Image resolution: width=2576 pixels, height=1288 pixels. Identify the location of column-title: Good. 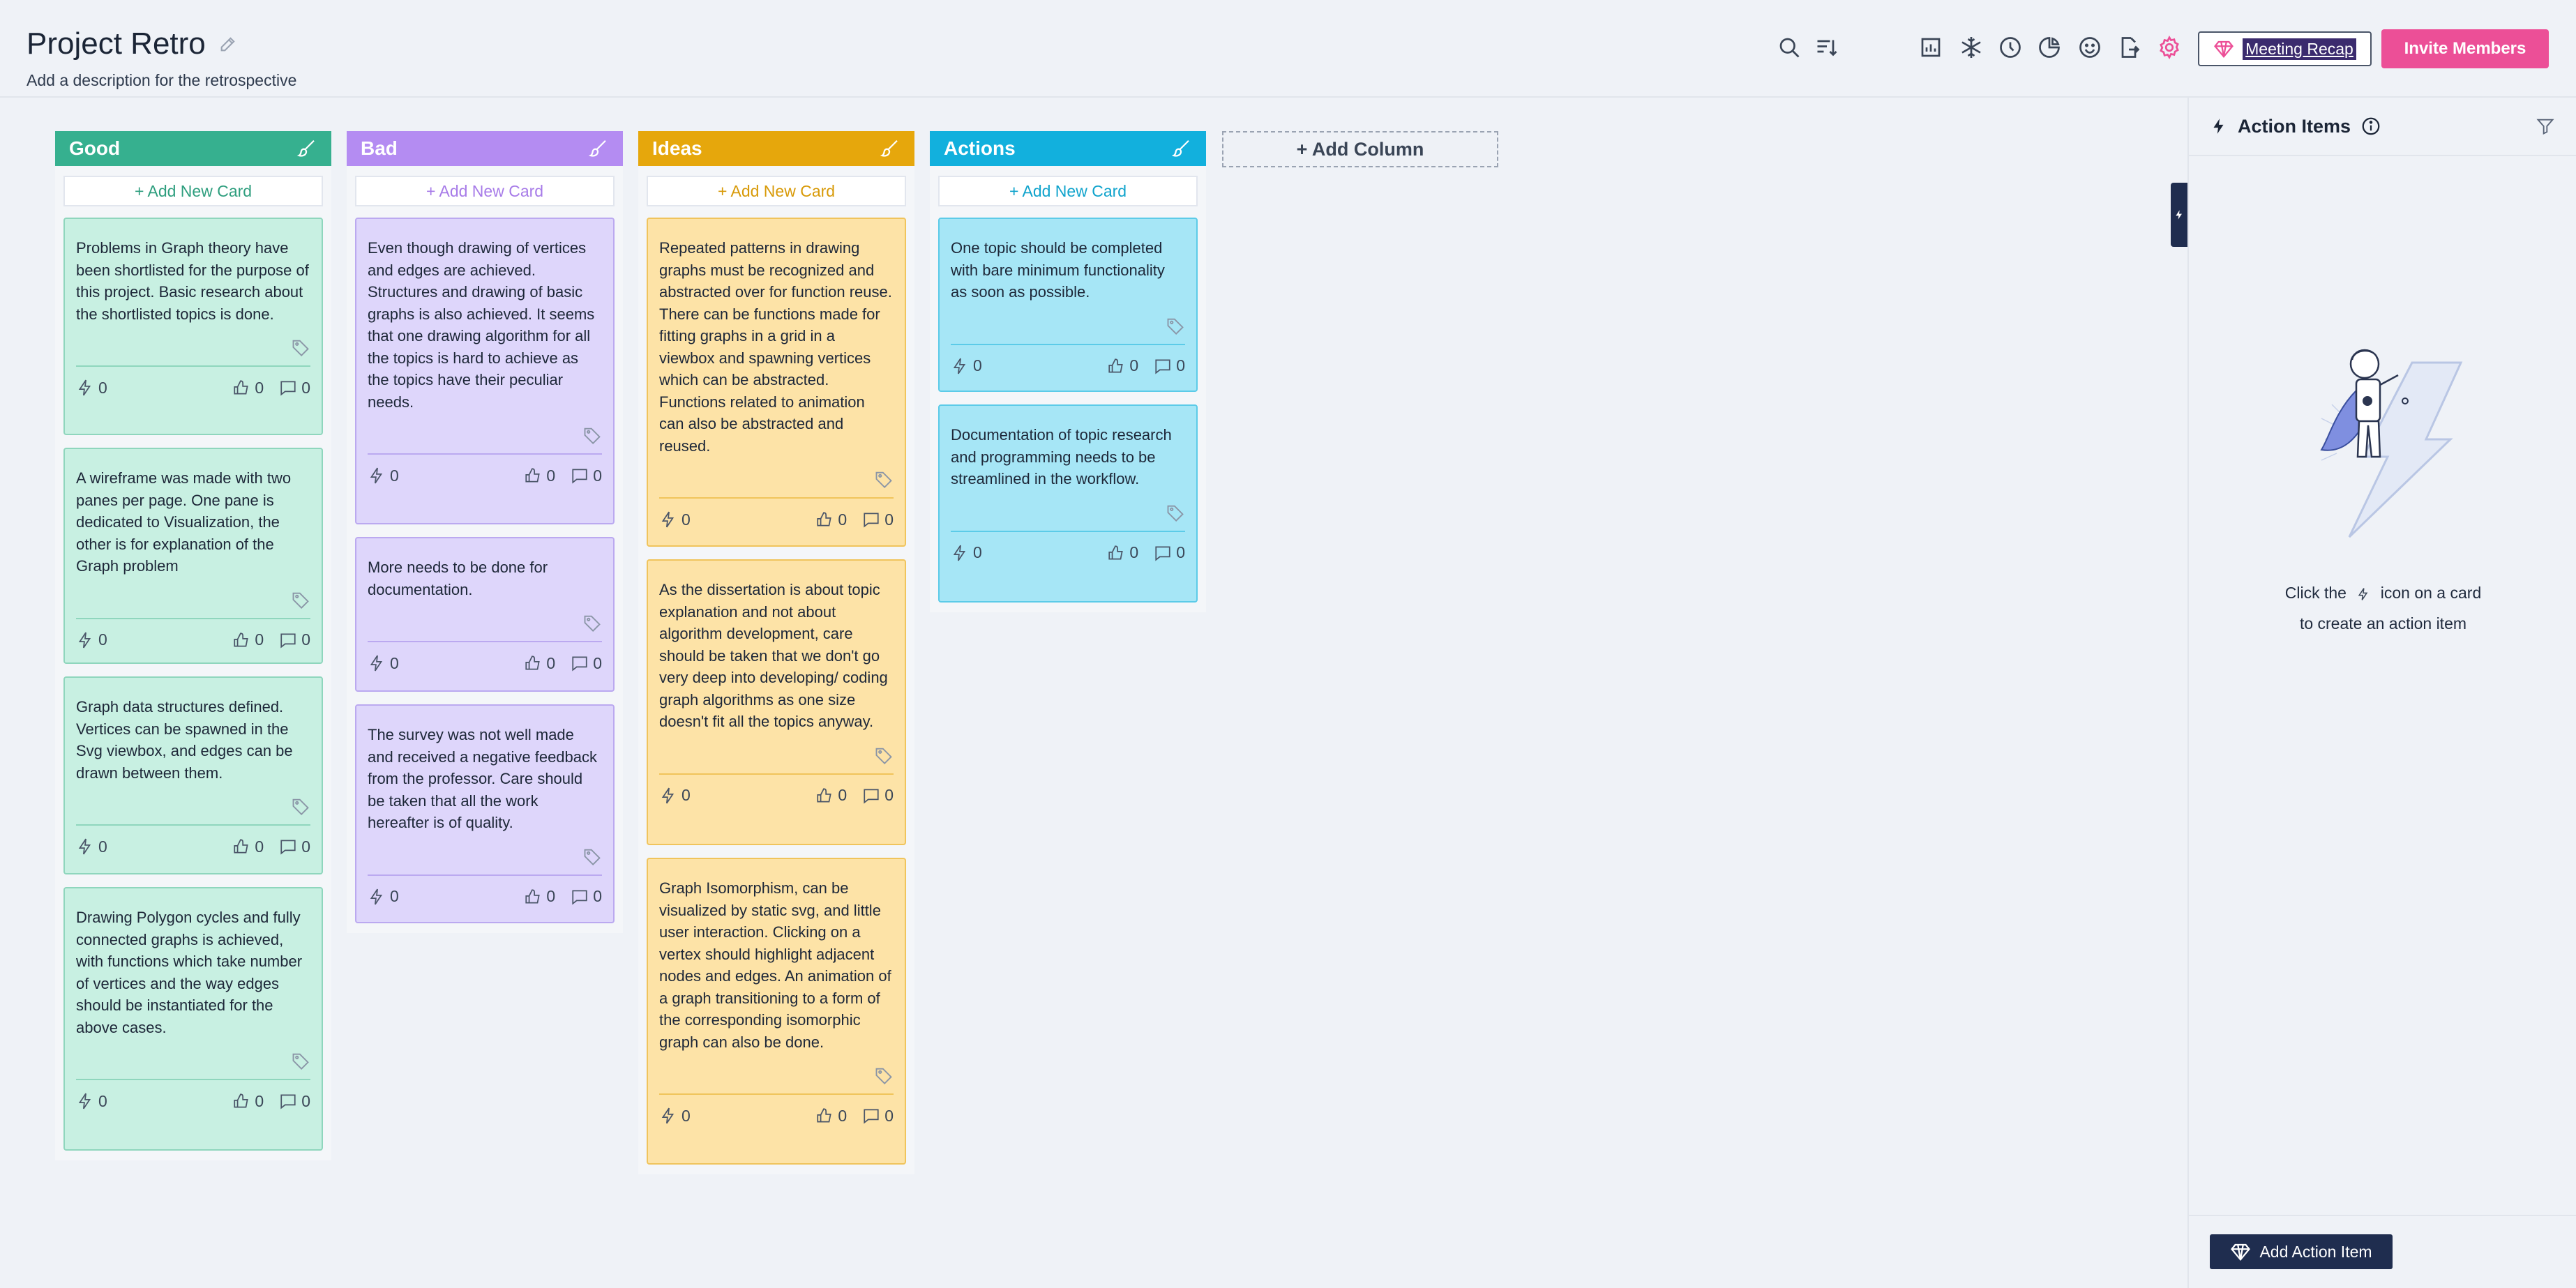
(94, 148).